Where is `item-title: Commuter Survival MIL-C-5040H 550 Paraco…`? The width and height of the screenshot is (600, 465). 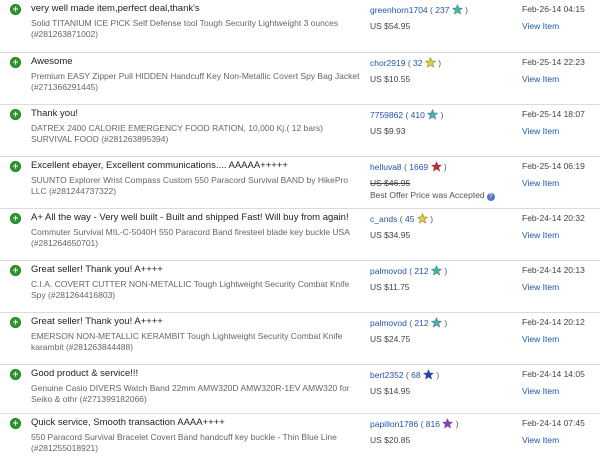
item-title: Commuter Survival MIL-C-5040H 550 Paraco… is located at coordinates (190, 237).